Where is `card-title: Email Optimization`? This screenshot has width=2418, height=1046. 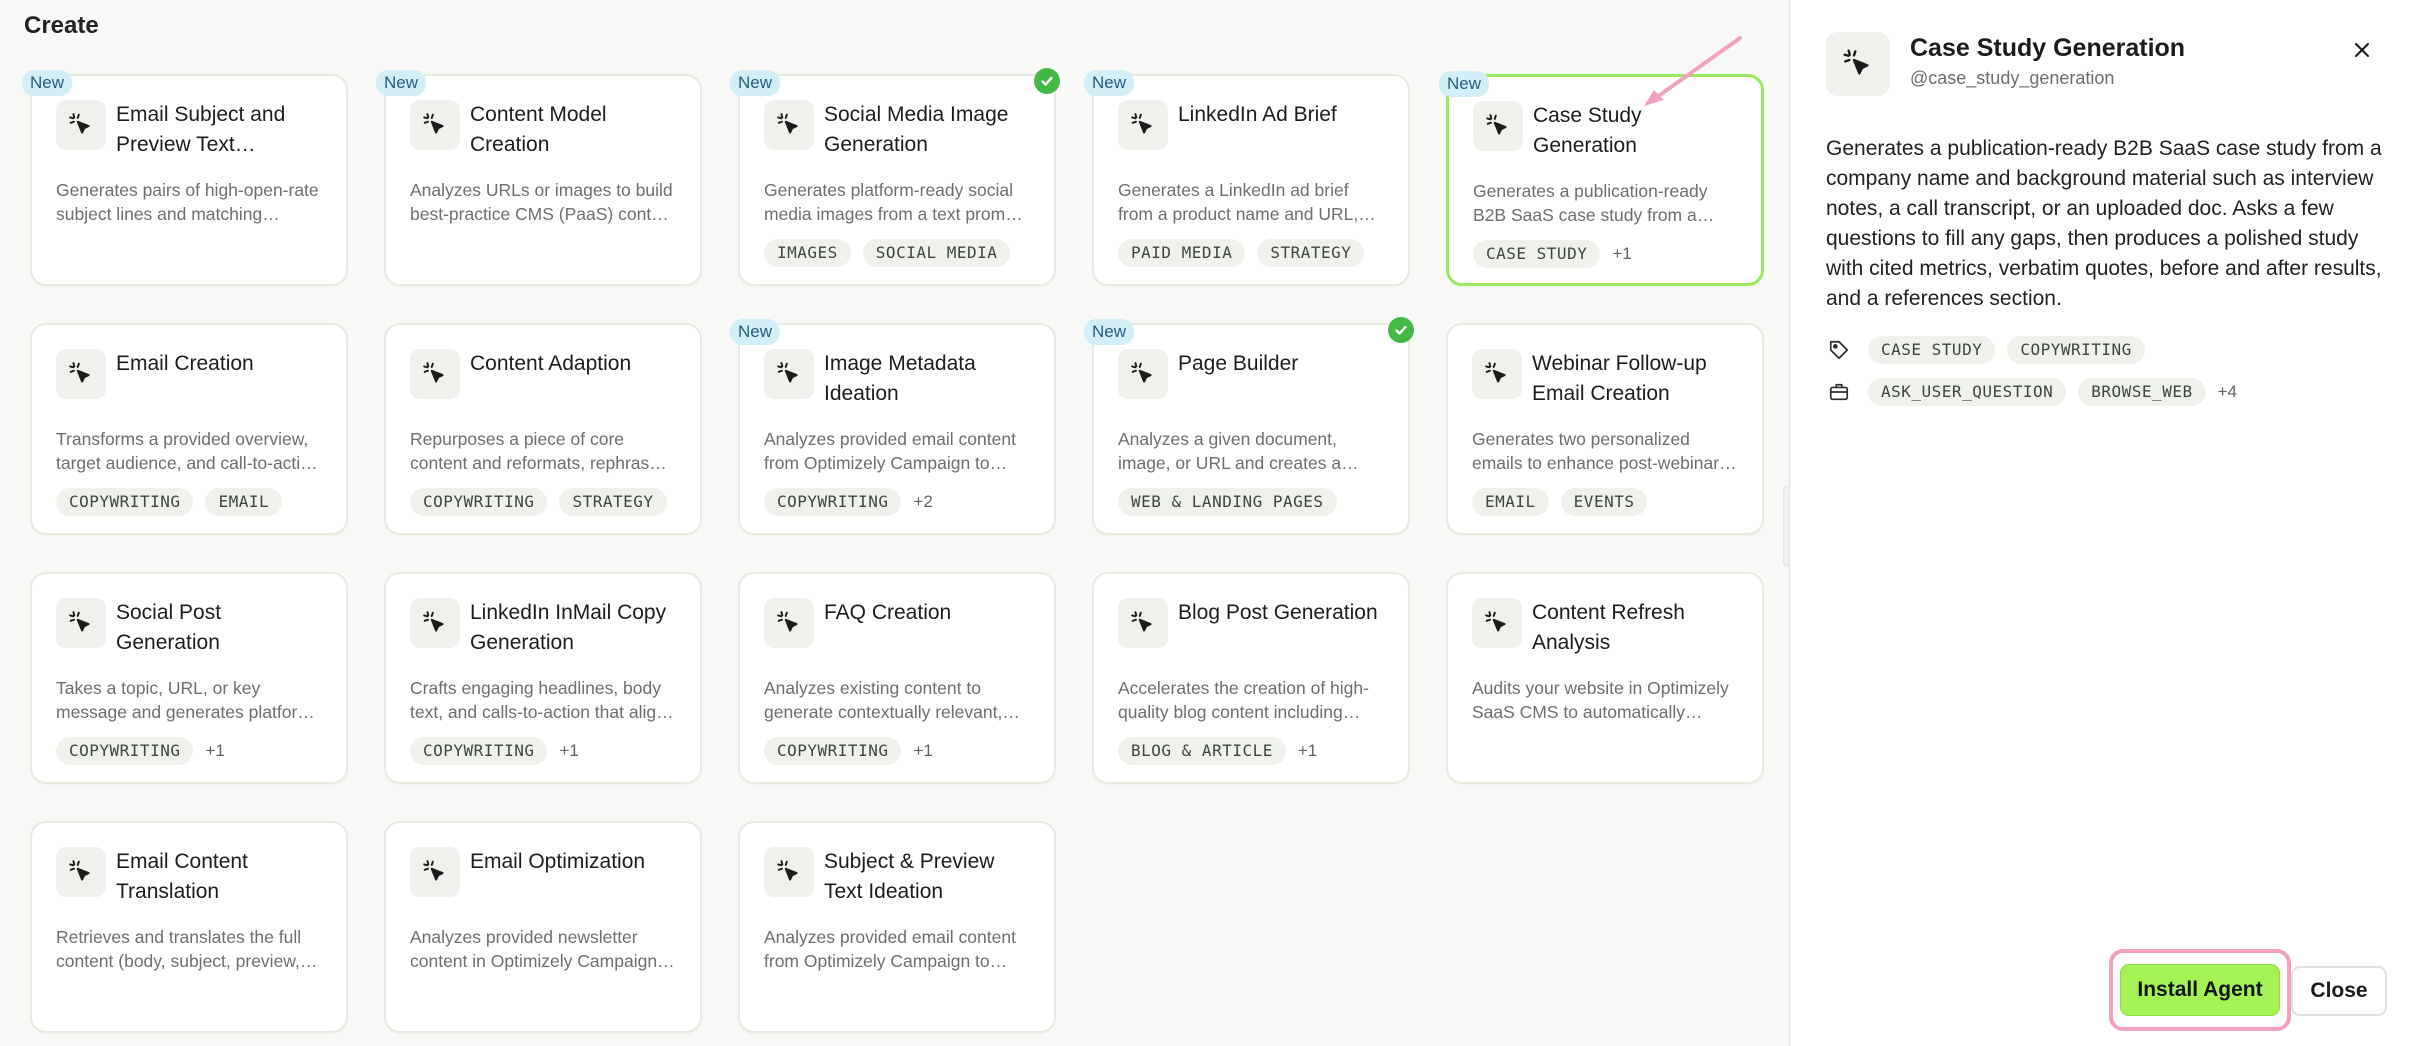 card-title: Email Optimization is located at coordinates (558, 861).